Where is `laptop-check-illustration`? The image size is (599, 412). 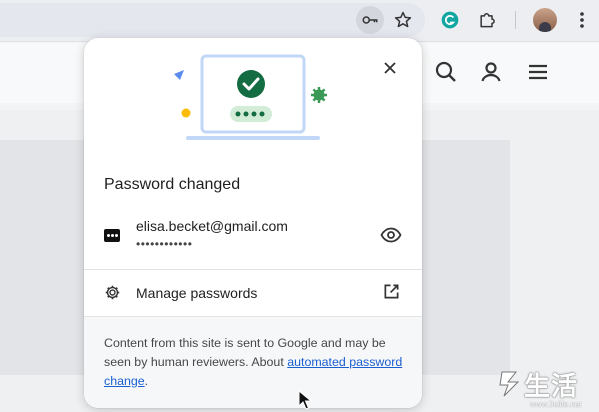 laptop-check-illustration is located at coordinates (250, 97).